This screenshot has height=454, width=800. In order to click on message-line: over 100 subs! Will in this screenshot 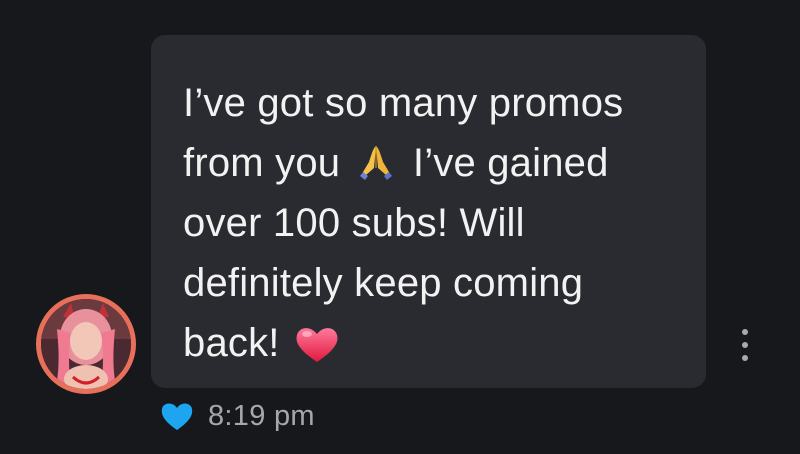, I will do `click(354, 223)`.